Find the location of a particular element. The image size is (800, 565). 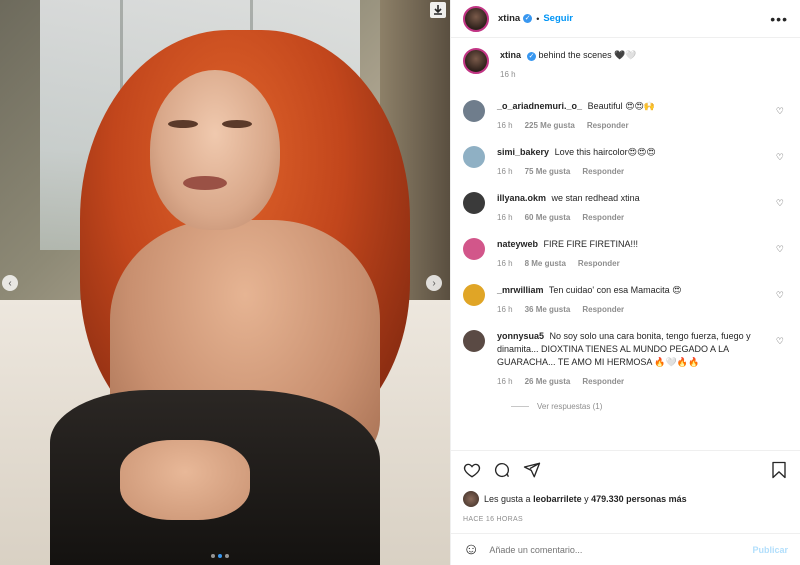

lips is located at coordinates (205, 183).